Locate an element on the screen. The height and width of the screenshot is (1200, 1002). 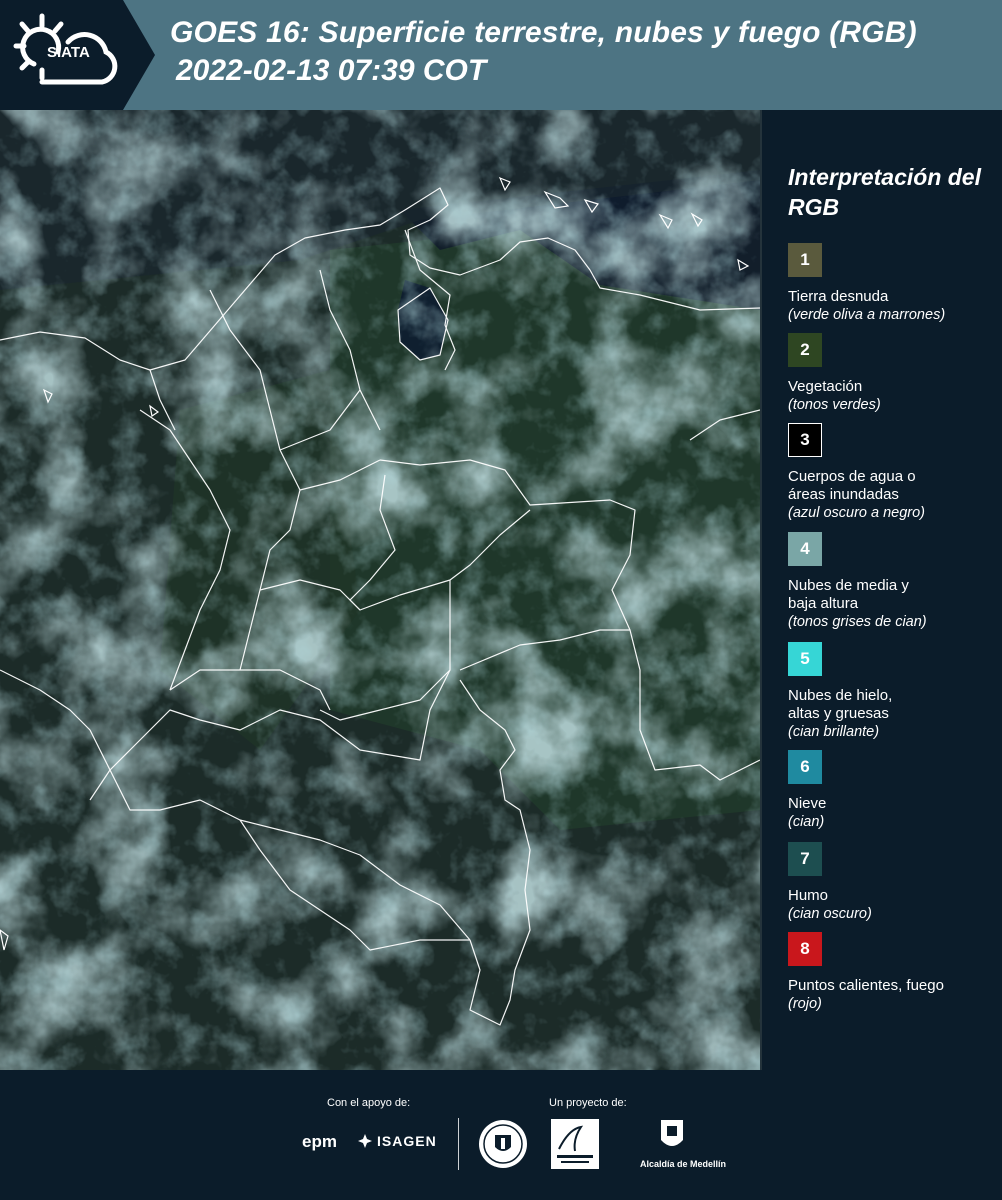
isagen-mark-icon is located at coordinates (365, 1141).